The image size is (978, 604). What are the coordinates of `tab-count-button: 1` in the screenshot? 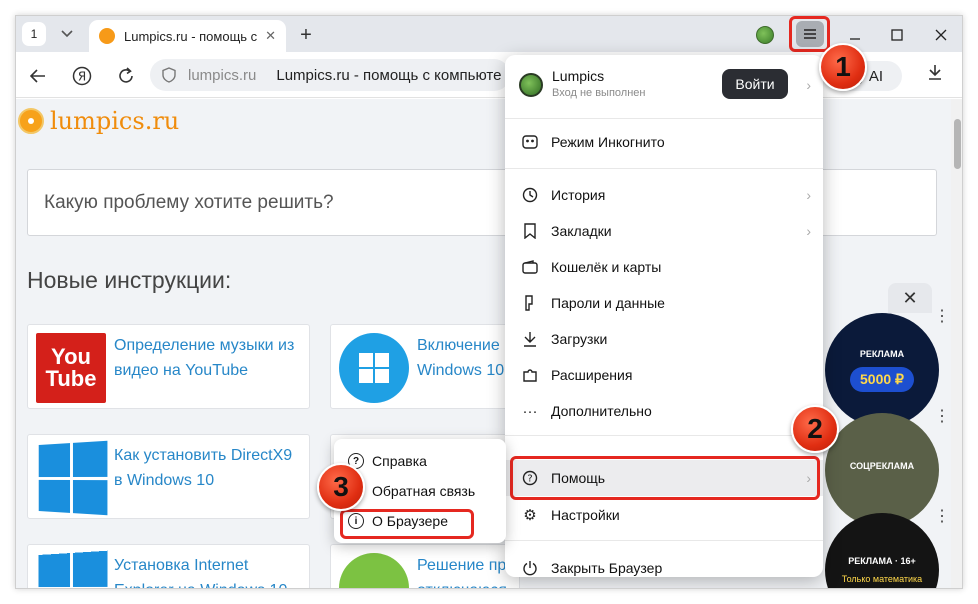 It's located at (34, 34).